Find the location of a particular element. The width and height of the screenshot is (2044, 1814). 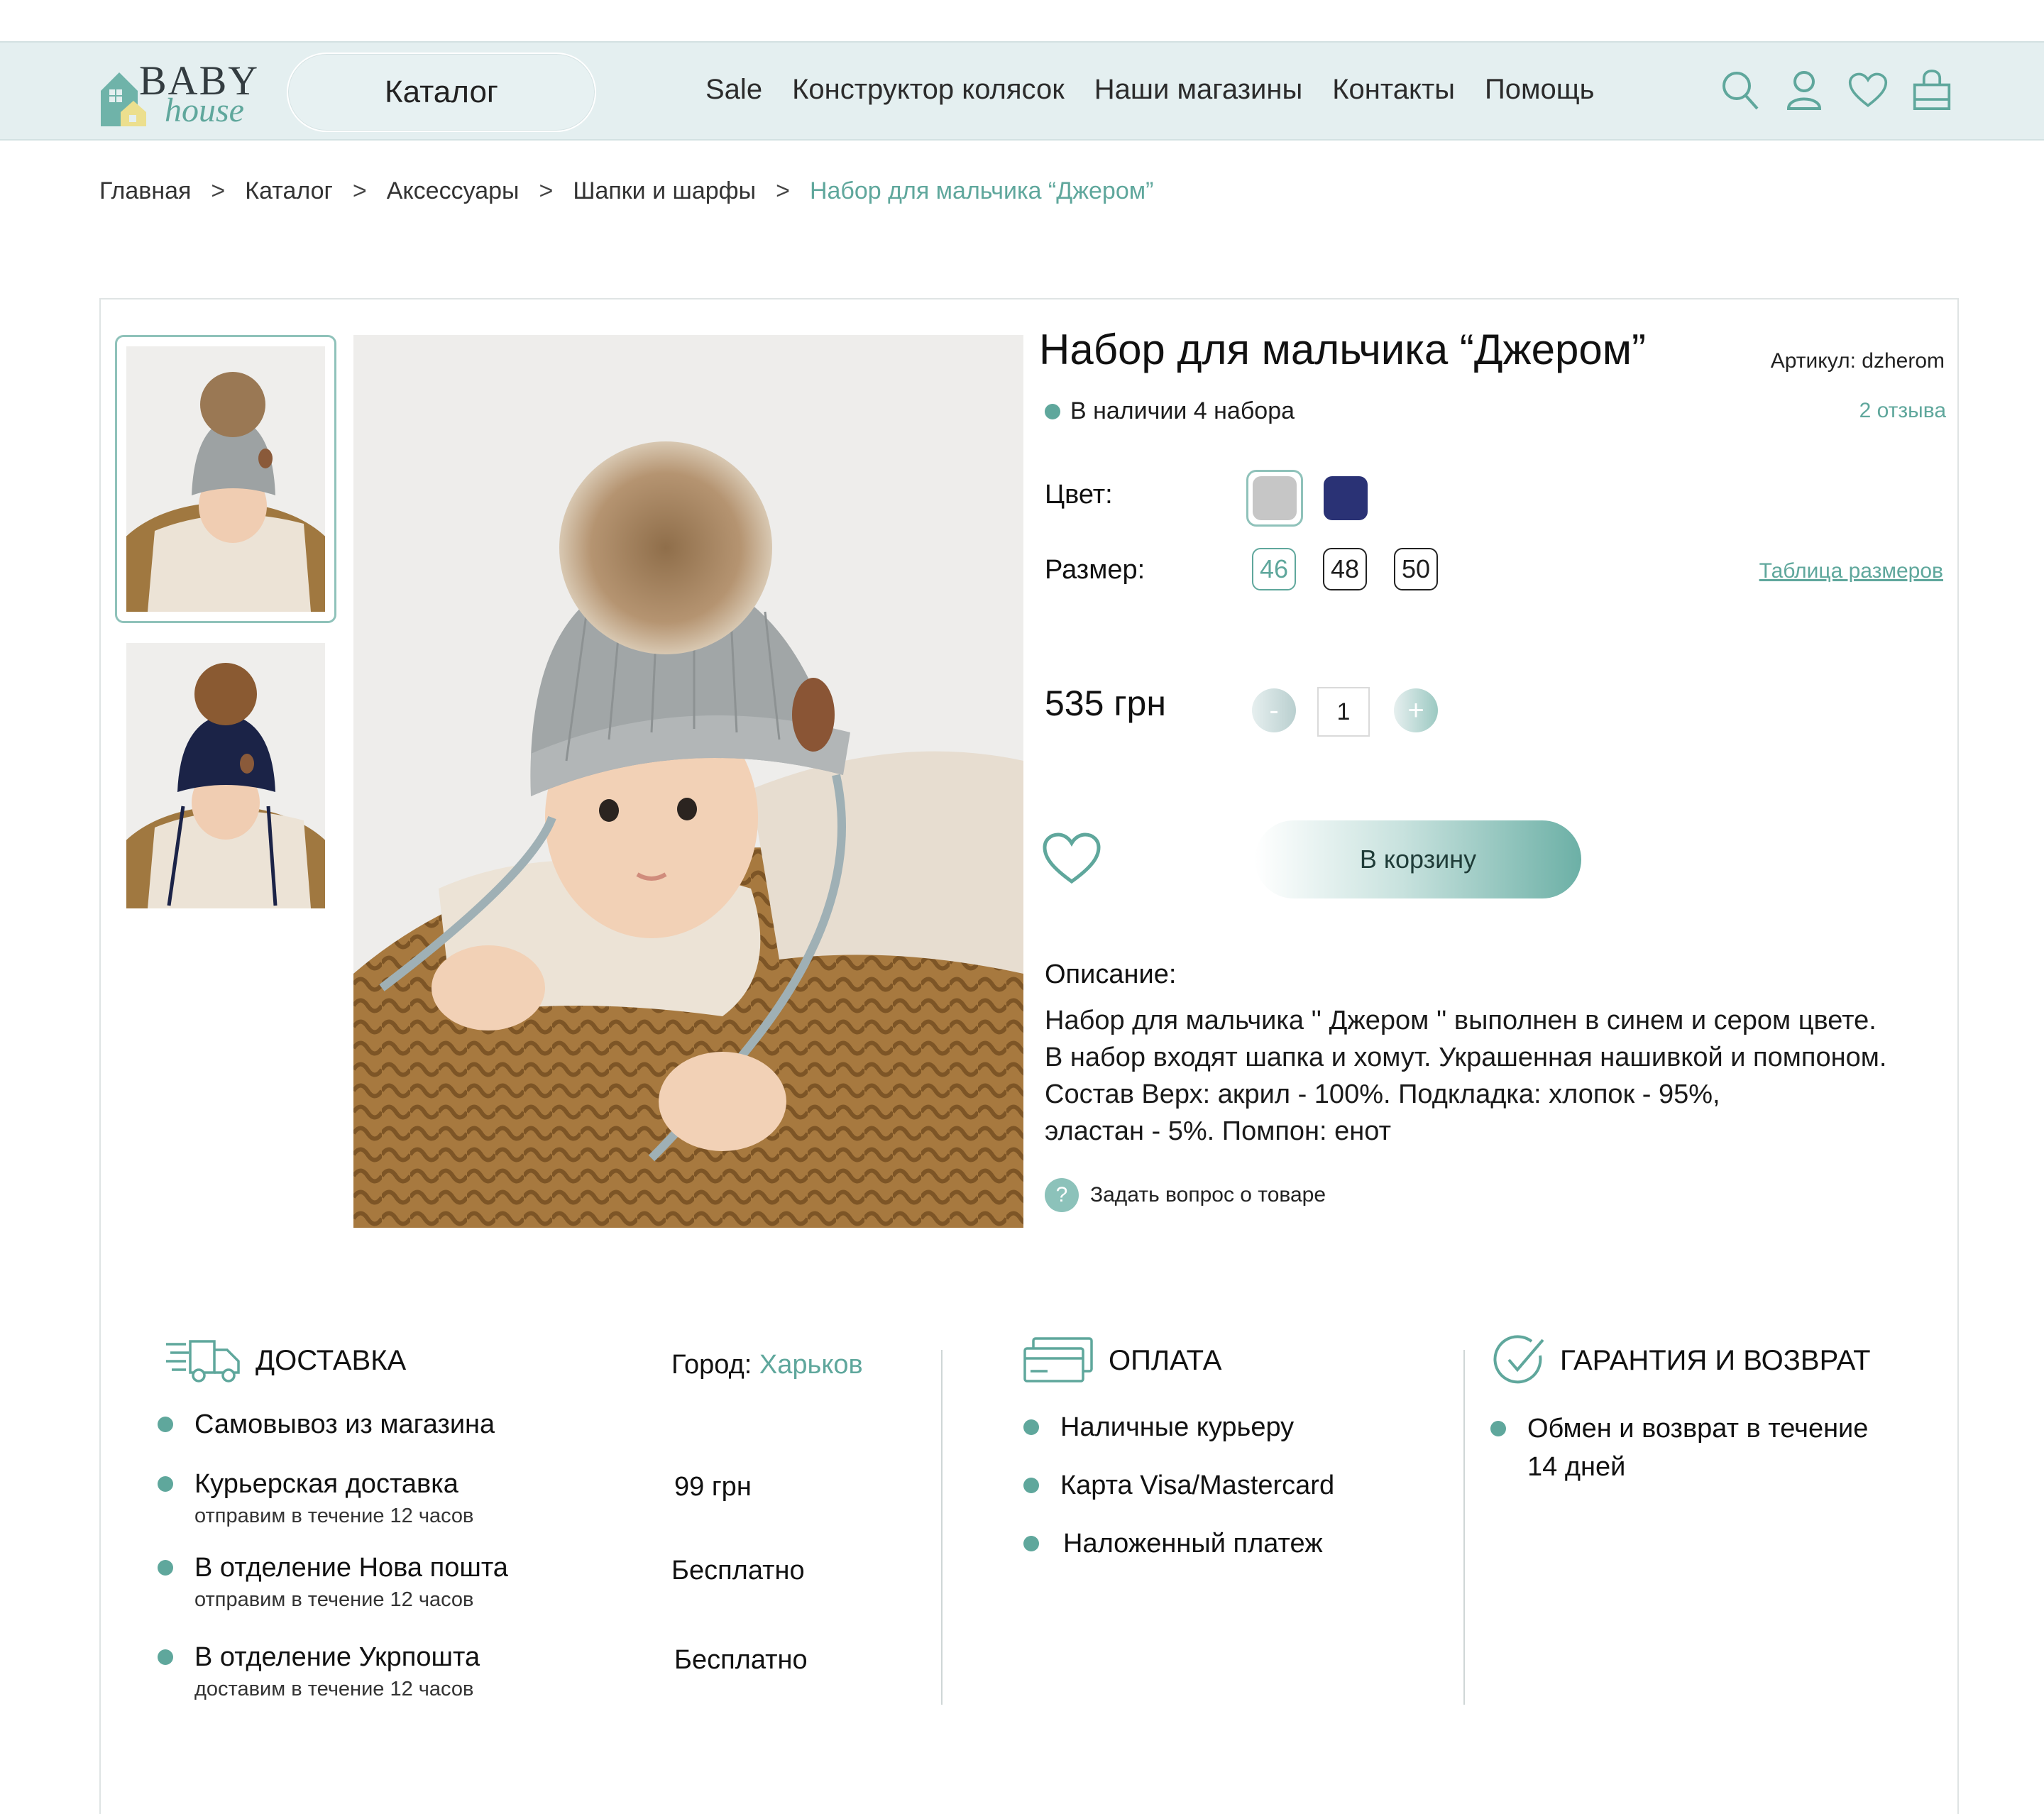

quantity-input: 1 is located at coordinates (1343, 712).